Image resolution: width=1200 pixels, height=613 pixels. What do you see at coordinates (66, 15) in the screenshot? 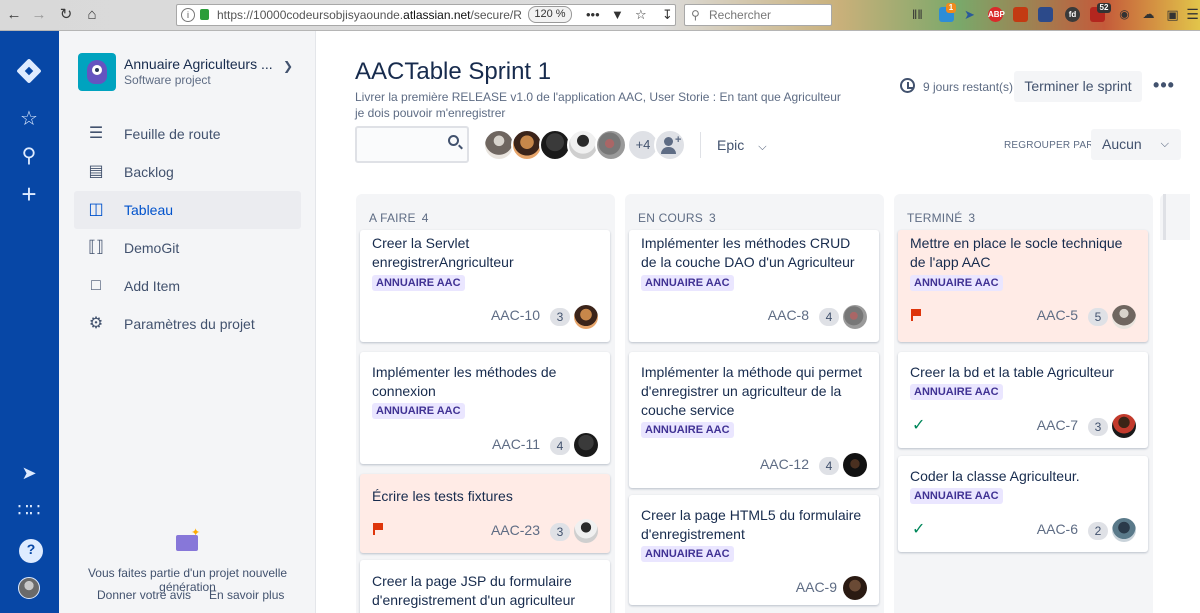
I see `reload-icon: ↻` at bounding box center [66, 15].